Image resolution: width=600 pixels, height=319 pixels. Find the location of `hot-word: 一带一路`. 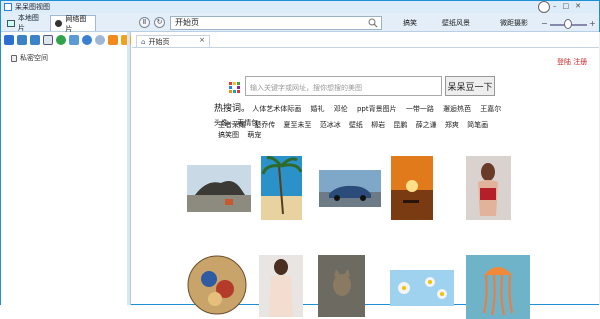

hot-word: 一带一路 is located at coordinates (420, 109).